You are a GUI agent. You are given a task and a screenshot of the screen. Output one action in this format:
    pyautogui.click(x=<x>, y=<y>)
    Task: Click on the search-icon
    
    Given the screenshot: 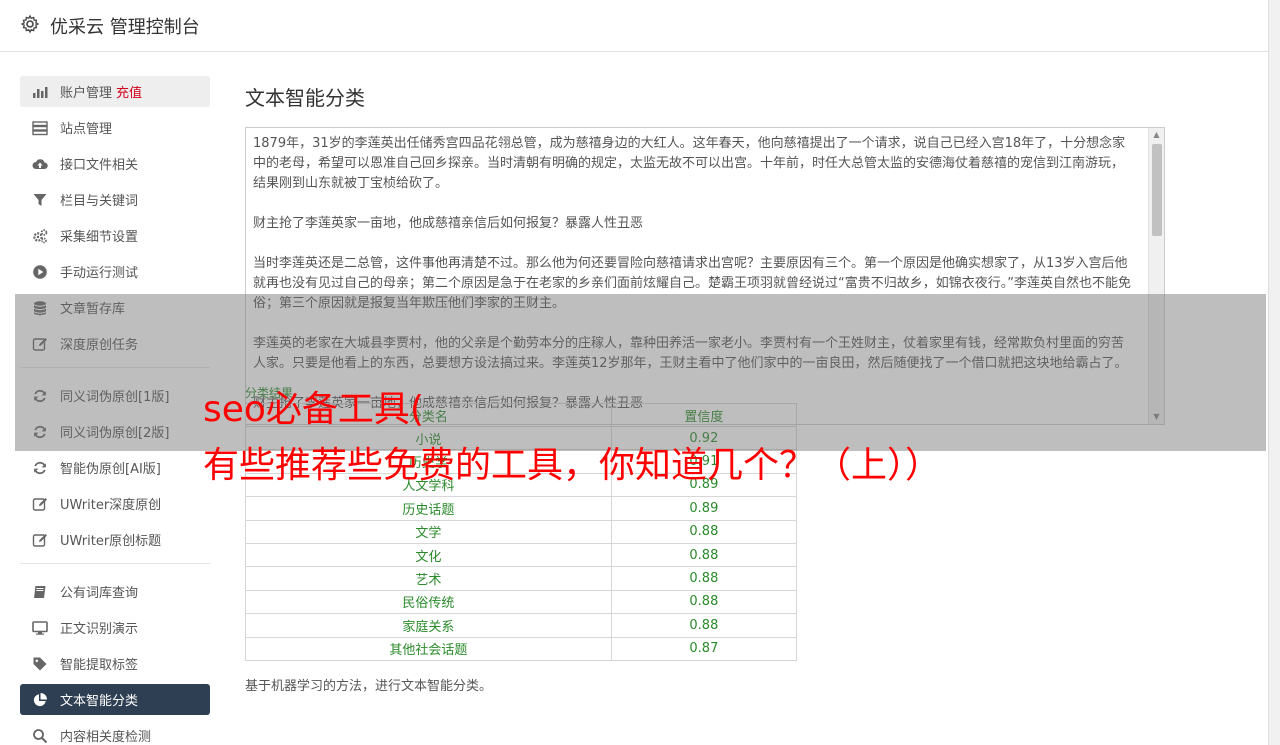 What is the action you would take?
    pyautogui.click(x=40, y=736)
    